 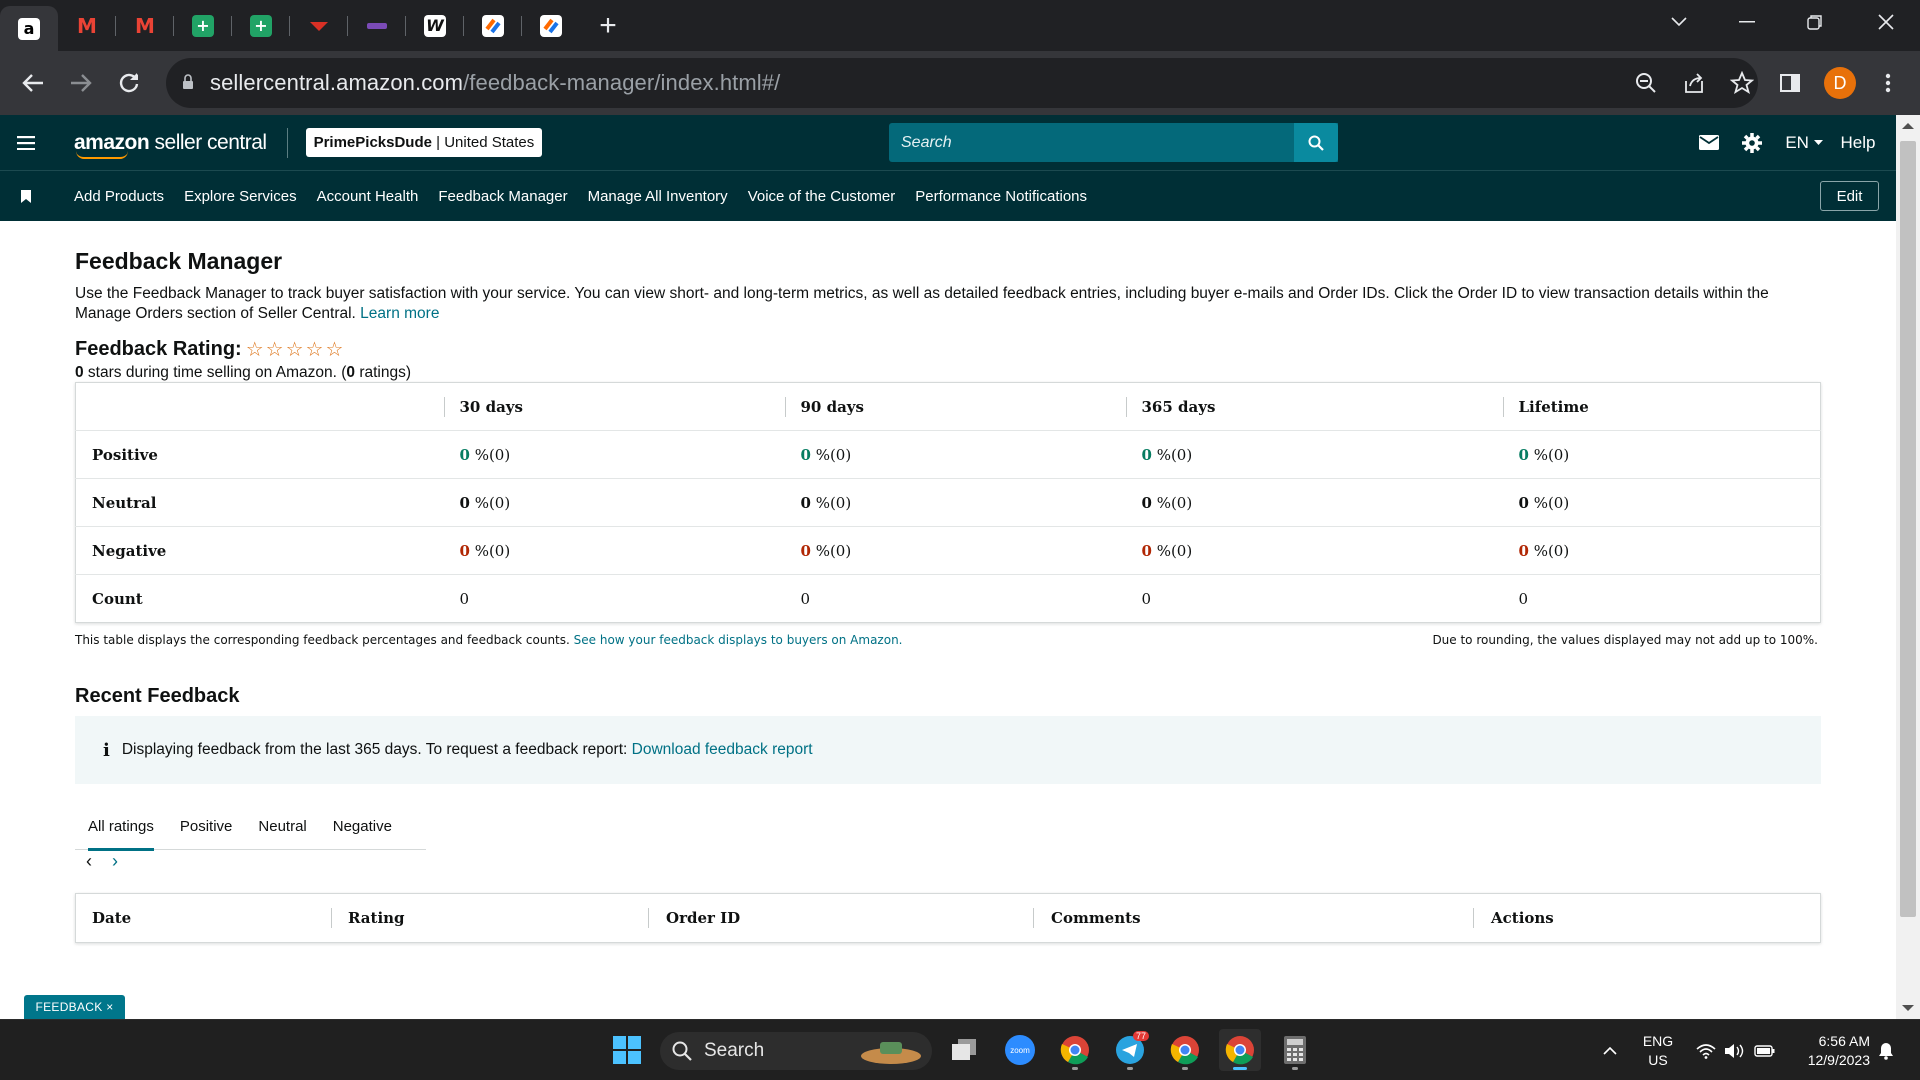 What do you see at coordinates (627, 1050) in the screenshot?
I see `windows-start-icon` at bounding box center [627, 1050].